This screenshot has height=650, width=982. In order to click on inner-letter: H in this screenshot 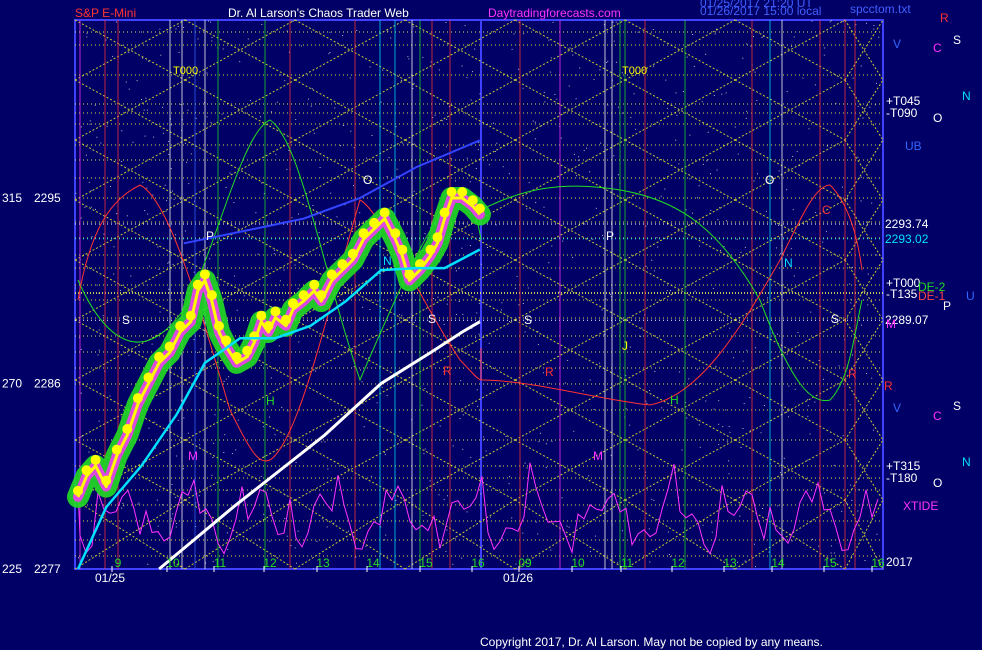, I will do `click(270, 401)`.